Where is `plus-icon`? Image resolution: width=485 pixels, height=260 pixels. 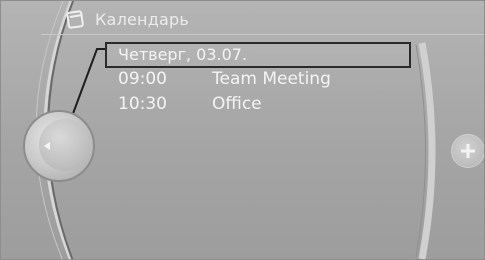
plus-icon is located at coordinates (468, 151).